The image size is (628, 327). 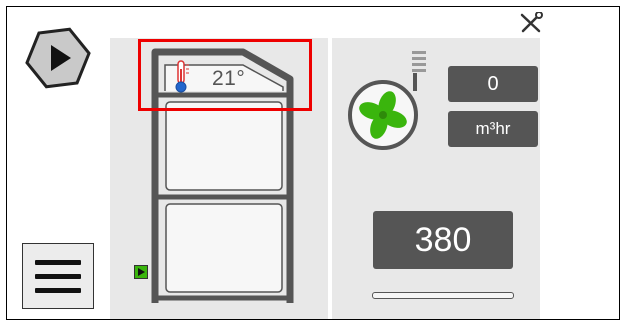 I want to click on fan-icon, so click(x=387, y=100).